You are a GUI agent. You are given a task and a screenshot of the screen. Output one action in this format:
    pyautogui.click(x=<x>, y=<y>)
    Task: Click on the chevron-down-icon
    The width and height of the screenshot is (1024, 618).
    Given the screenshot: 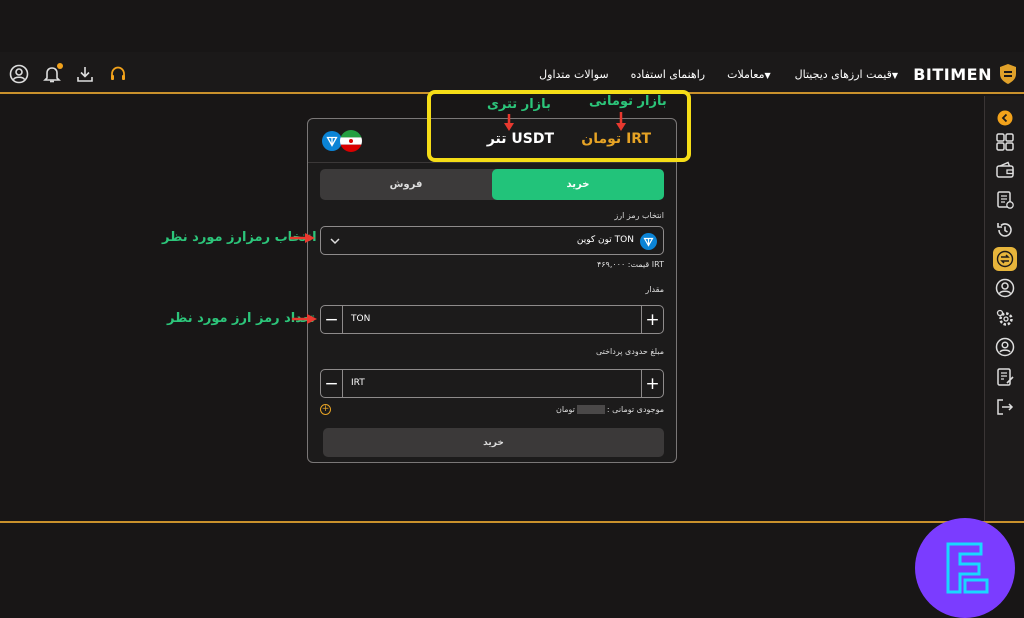 What is the action you would take?
    pyautogui.click(x=335, y=241)
    